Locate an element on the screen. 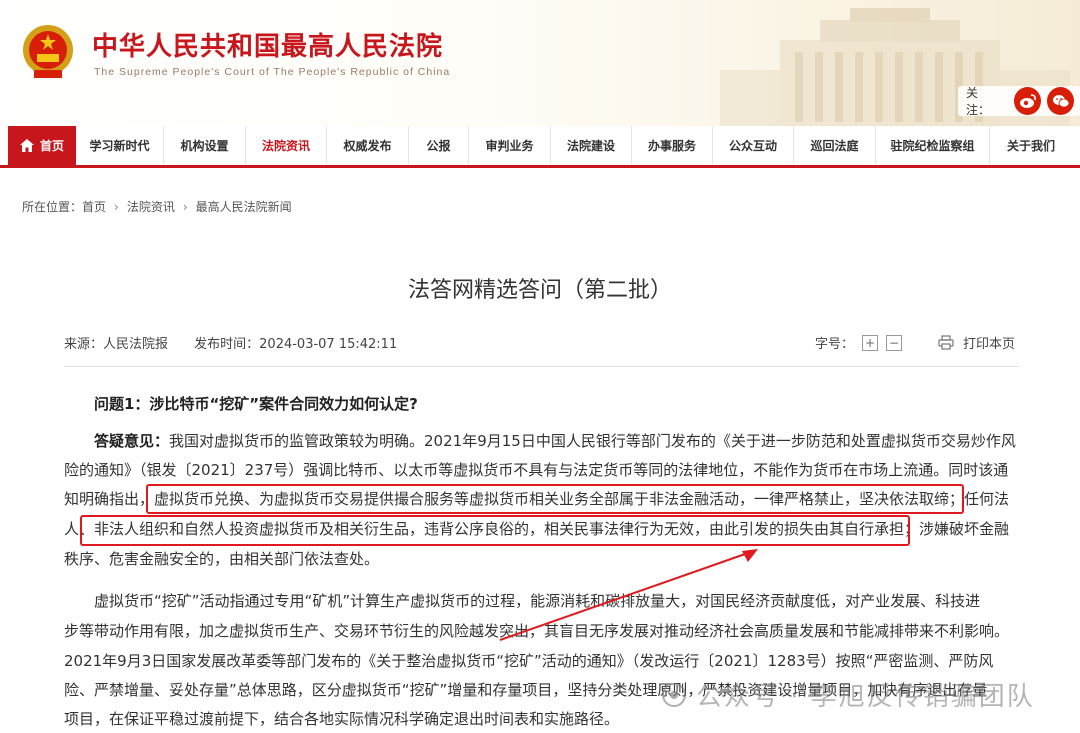  nav-item-interaction: 公众互动 is located at coordinates (753, 145).